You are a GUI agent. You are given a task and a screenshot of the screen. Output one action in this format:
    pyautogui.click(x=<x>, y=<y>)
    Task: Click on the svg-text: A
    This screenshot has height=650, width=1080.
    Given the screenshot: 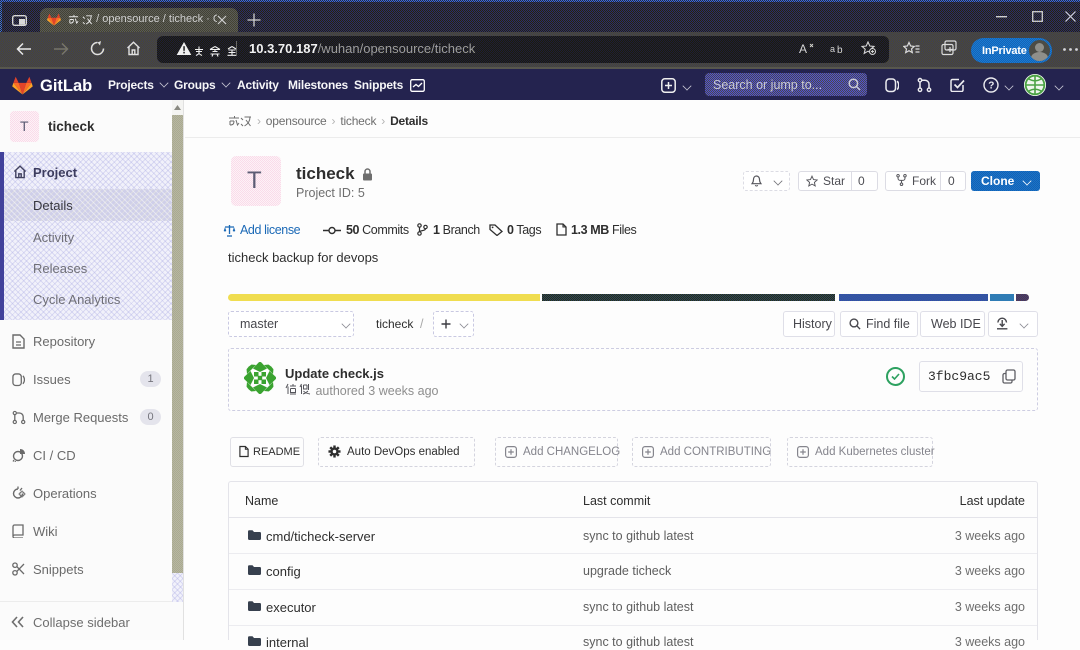 What is the action you would take?
    pyautogui.click(x=803, y=48)
    